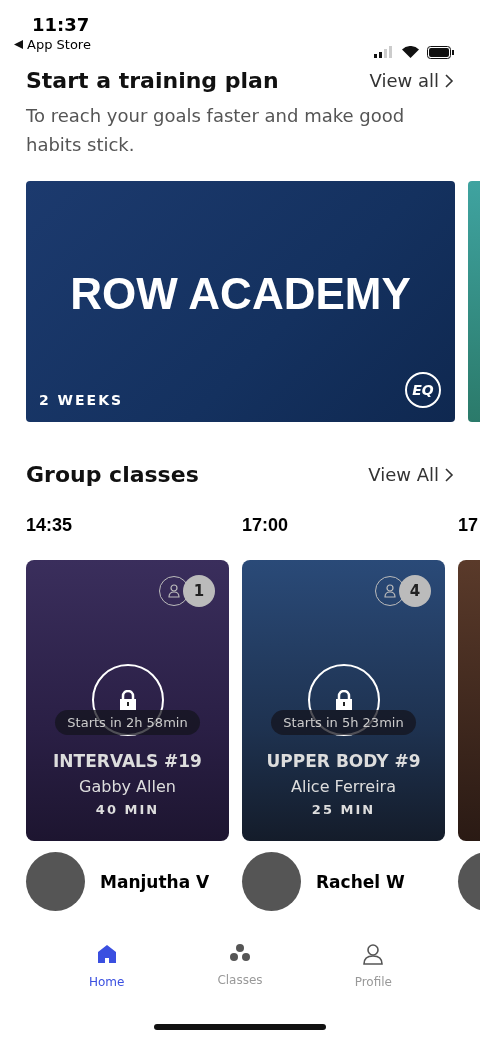 The image size is (480, 1039). I want to click on dots-icon, so click(240, 953).